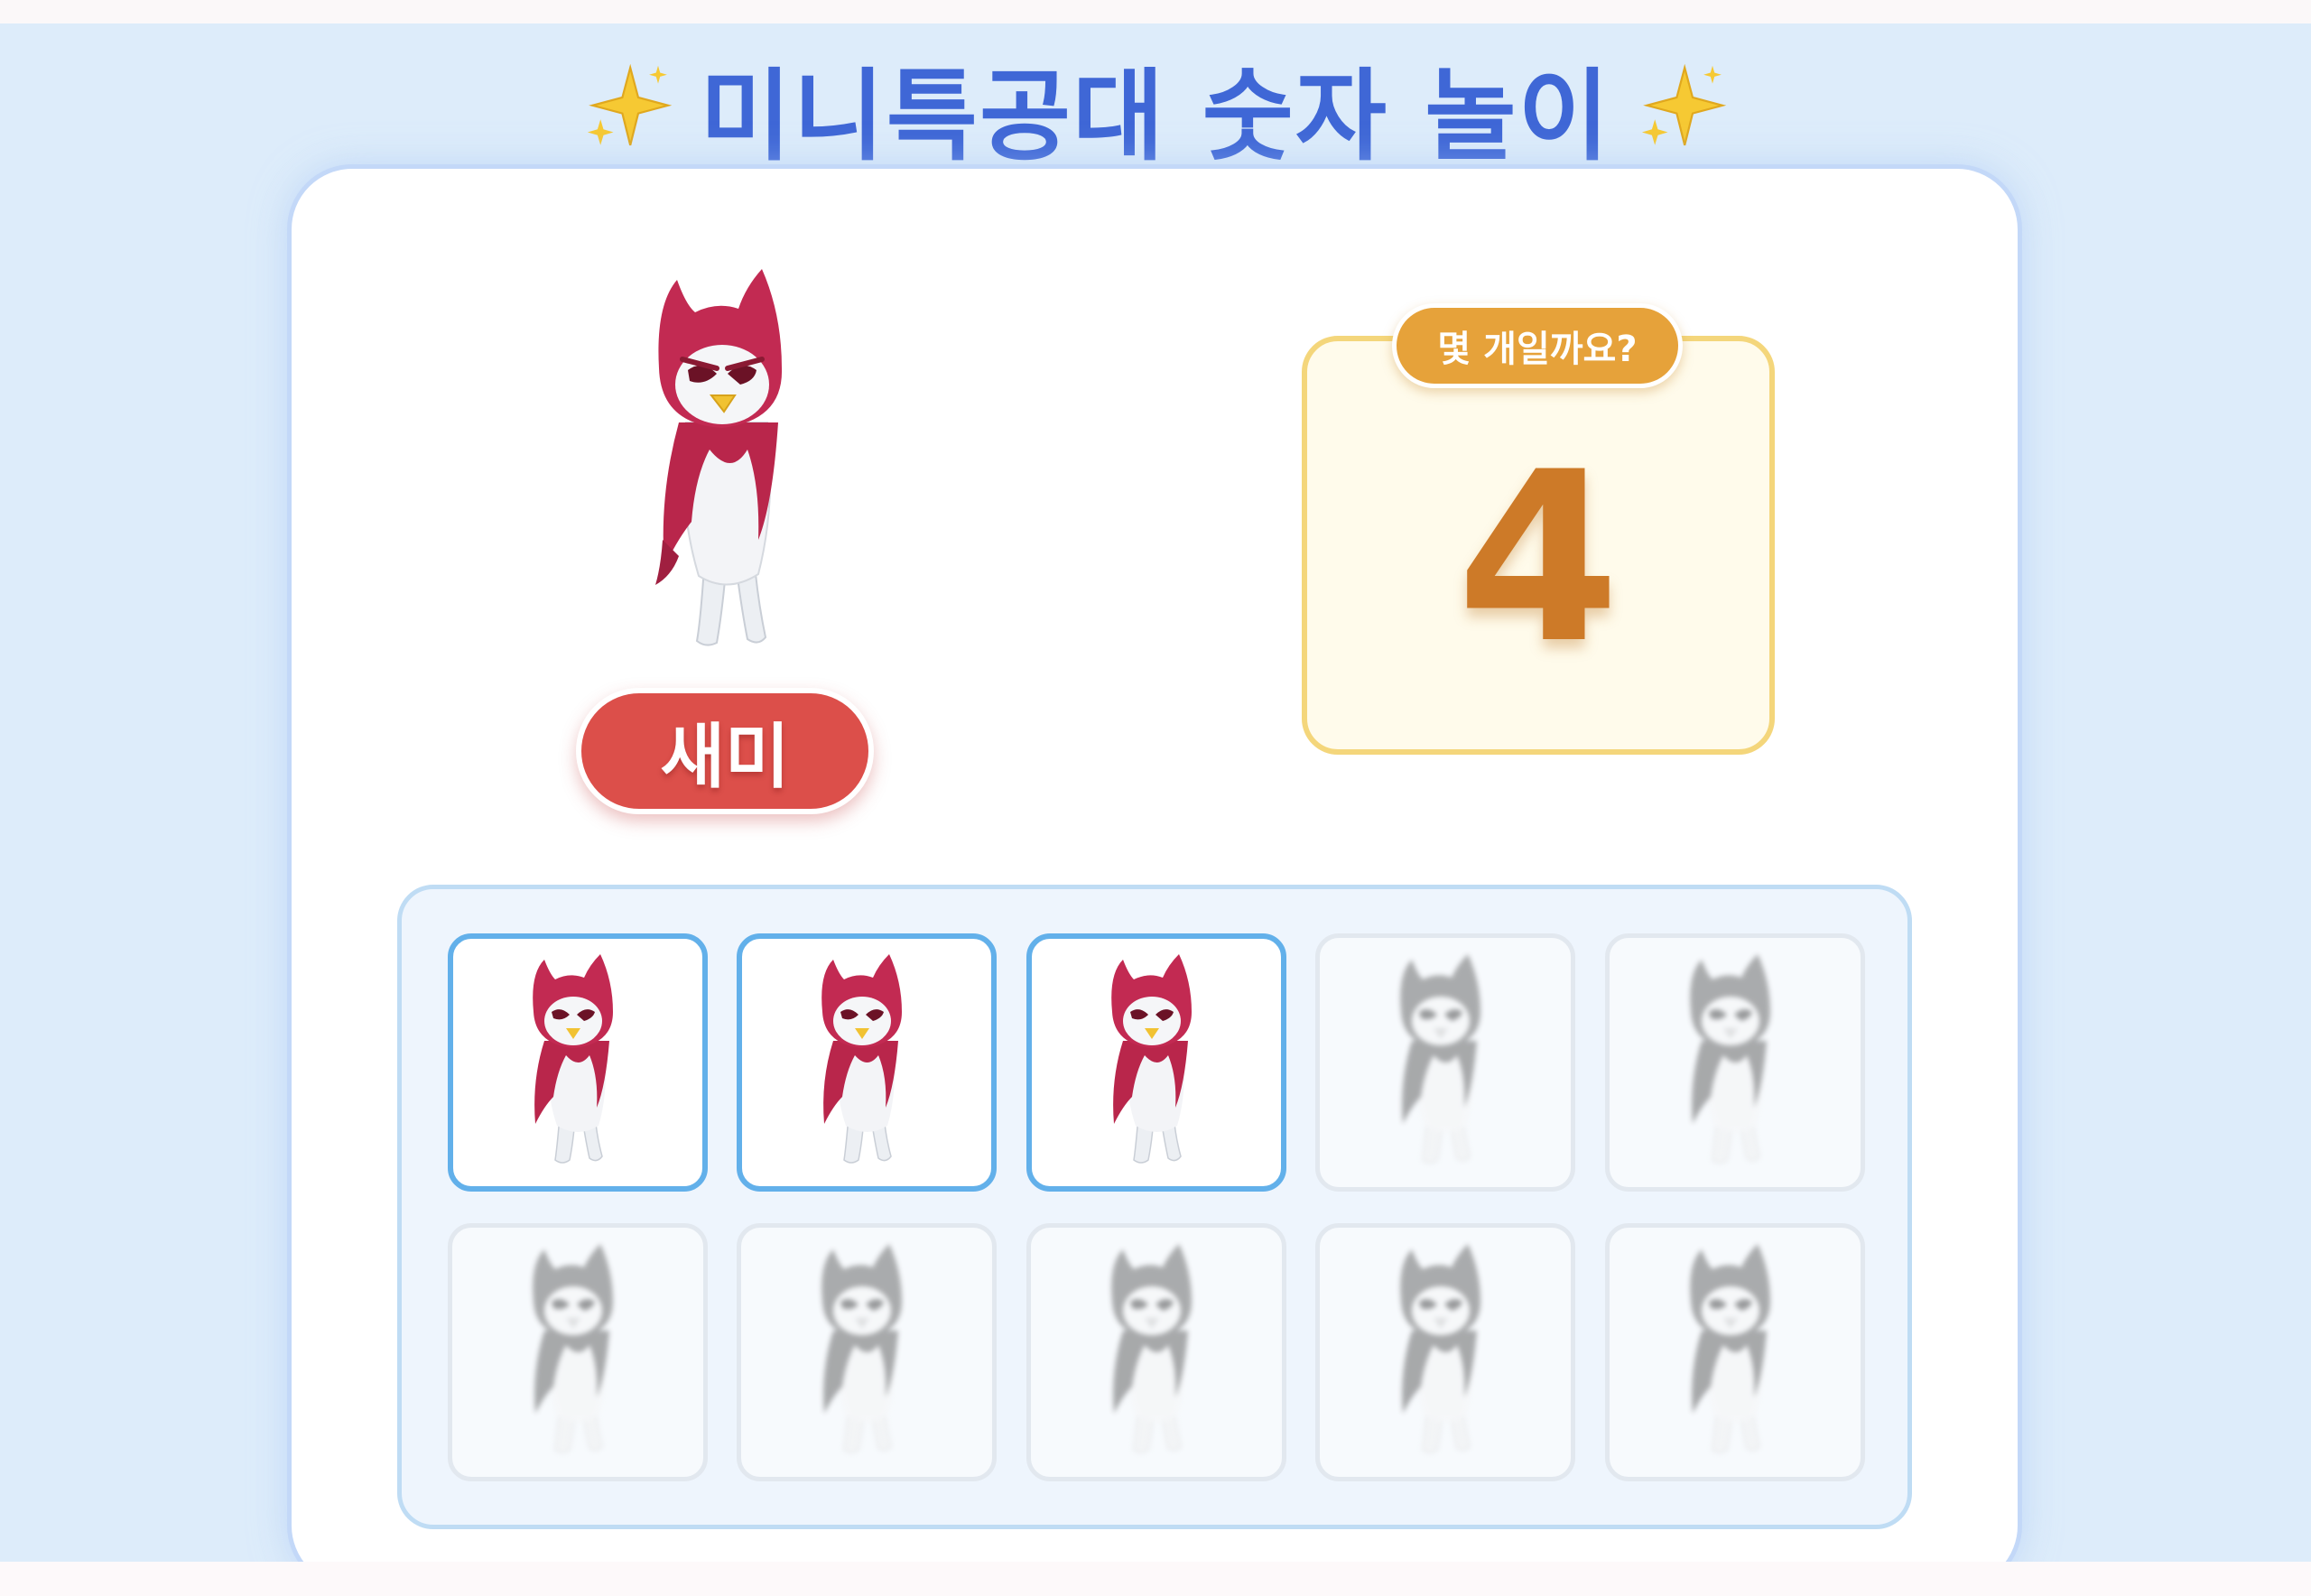 The width and height of the screenshot is (2311, 1596). I want to click on answer-number: 4, so click(1538, 558).